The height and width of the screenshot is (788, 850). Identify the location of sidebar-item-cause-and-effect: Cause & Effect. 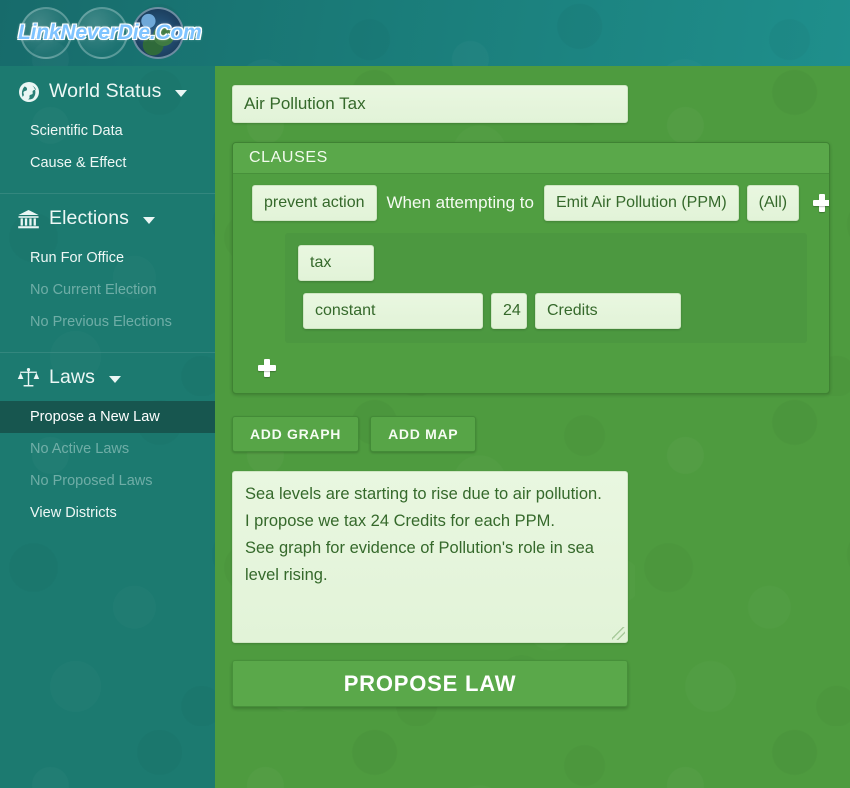
(107, 163).